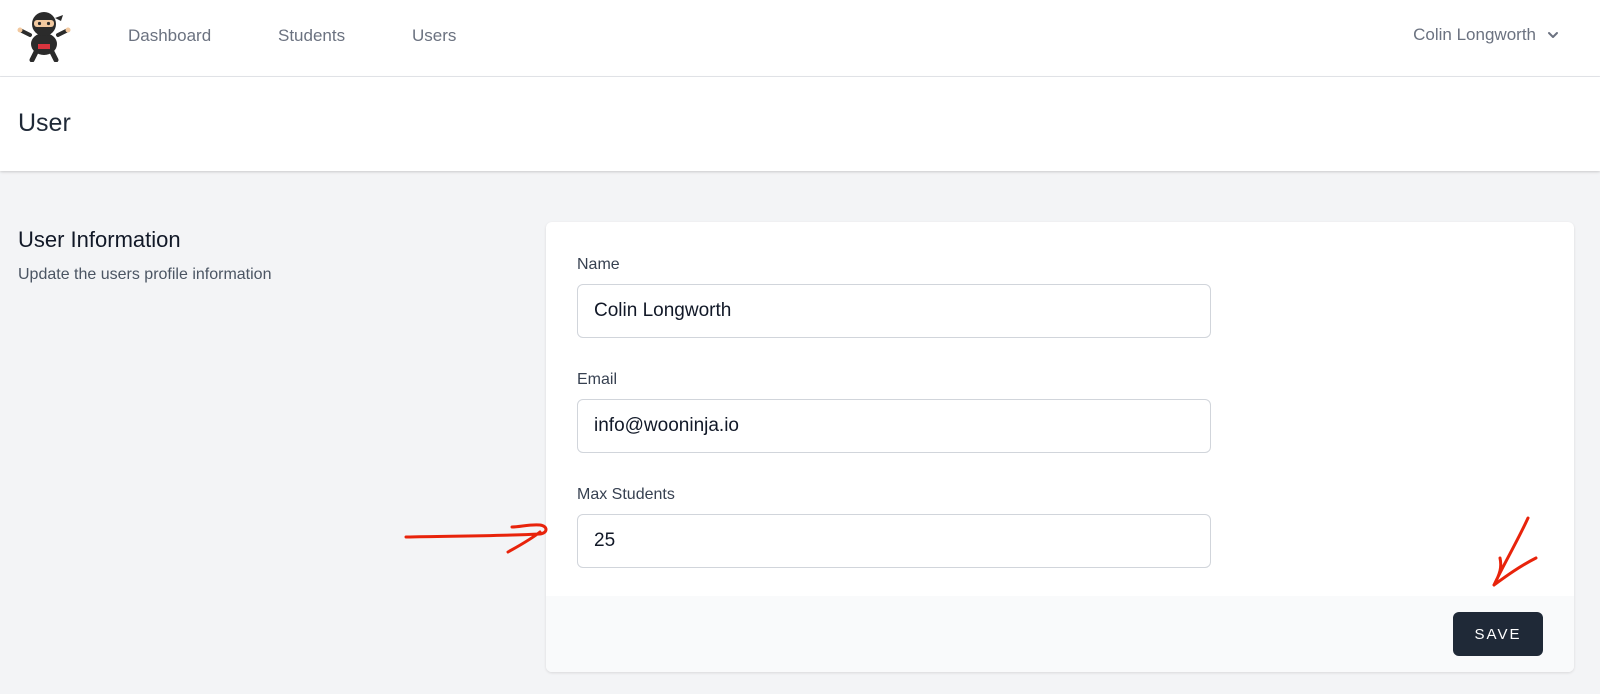  I want to click on email-label: Email, so click(597, 379).